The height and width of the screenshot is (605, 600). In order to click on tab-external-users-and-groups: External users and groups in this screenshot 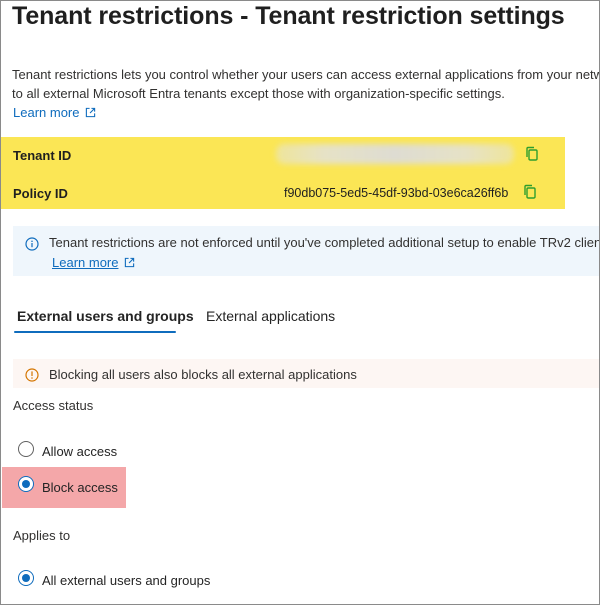, I will do `click(105, 316)`.